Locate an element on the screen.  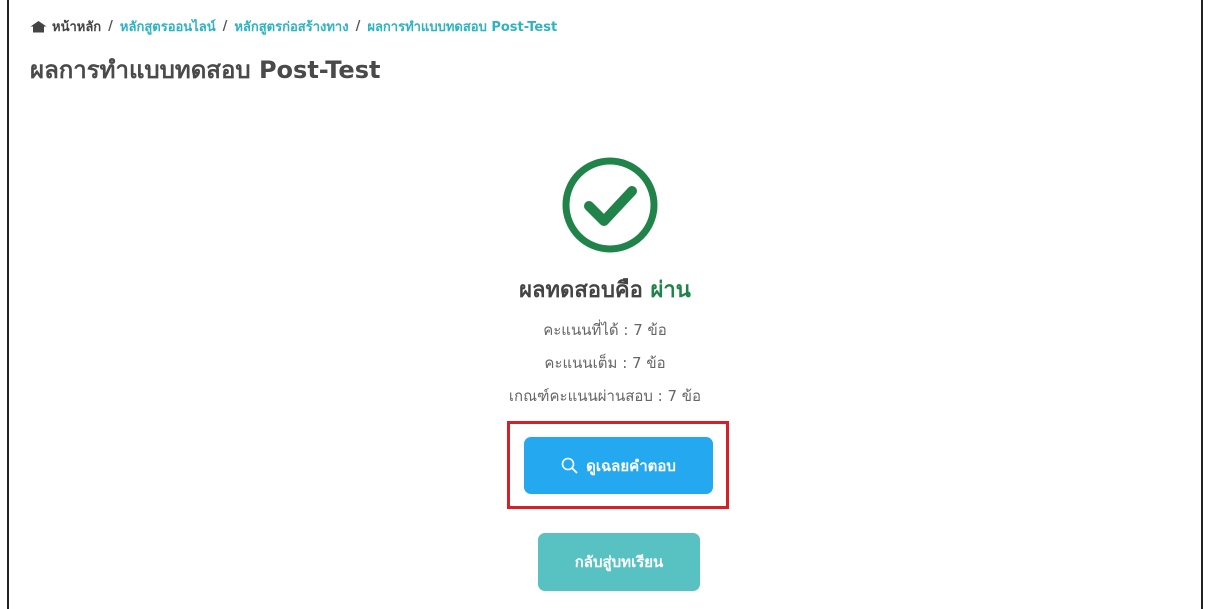
view-answers-label: ดูเฉลยคำตอบ is located at coordinates (631, 465).